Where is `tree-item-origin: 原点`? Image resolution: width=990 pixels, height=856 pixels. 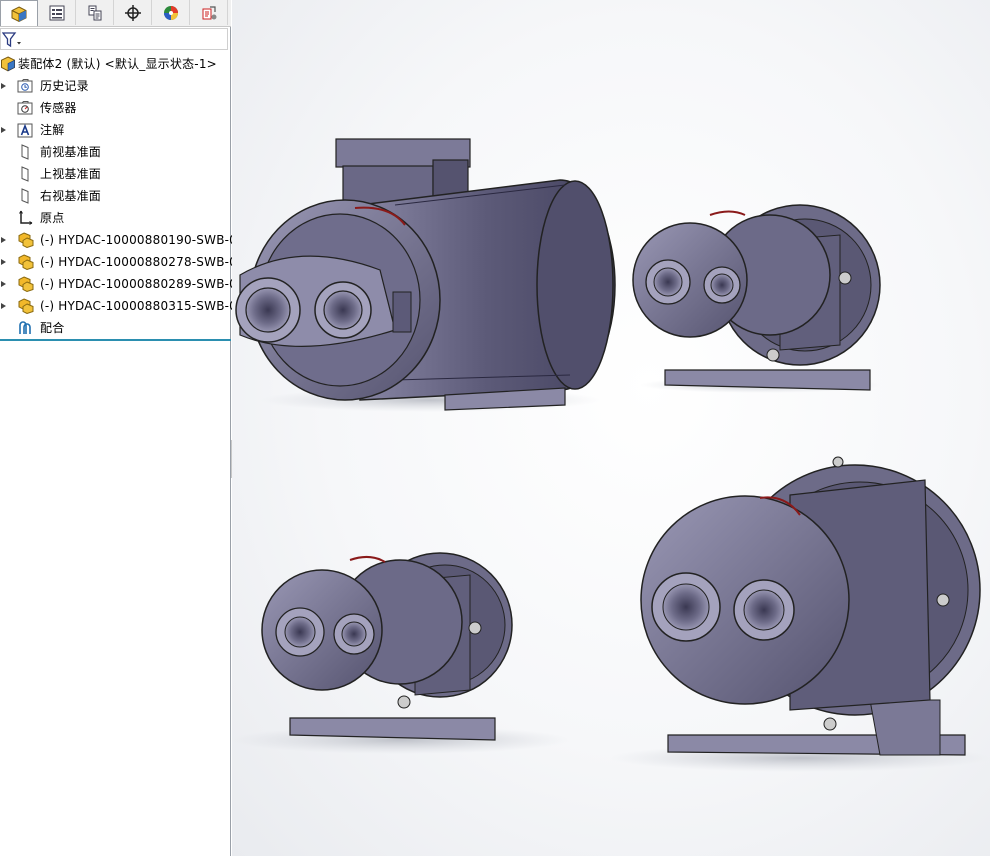
tree-item-origin: 原点 is located at coordinates (115, 218).